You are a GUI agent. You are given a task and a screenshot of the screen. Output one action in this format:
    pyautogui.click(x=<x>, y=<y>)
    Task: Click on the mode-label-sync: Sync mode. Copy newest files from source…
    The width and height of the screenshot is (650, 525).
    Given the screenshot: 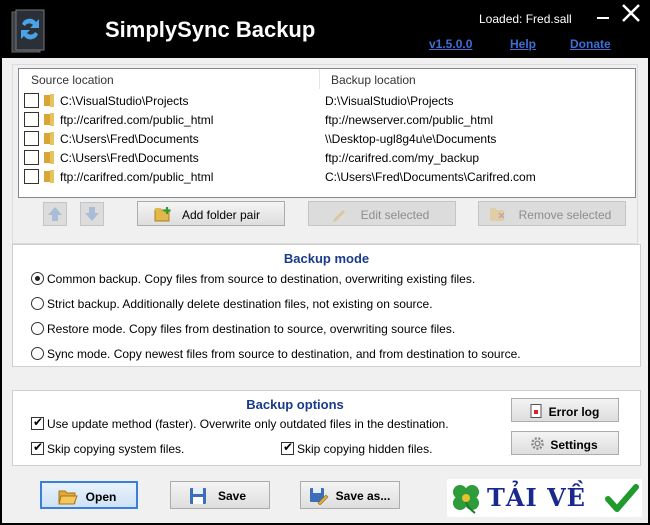 What is the action you would take?
    pyautogui.click(x=284, y=354)
    